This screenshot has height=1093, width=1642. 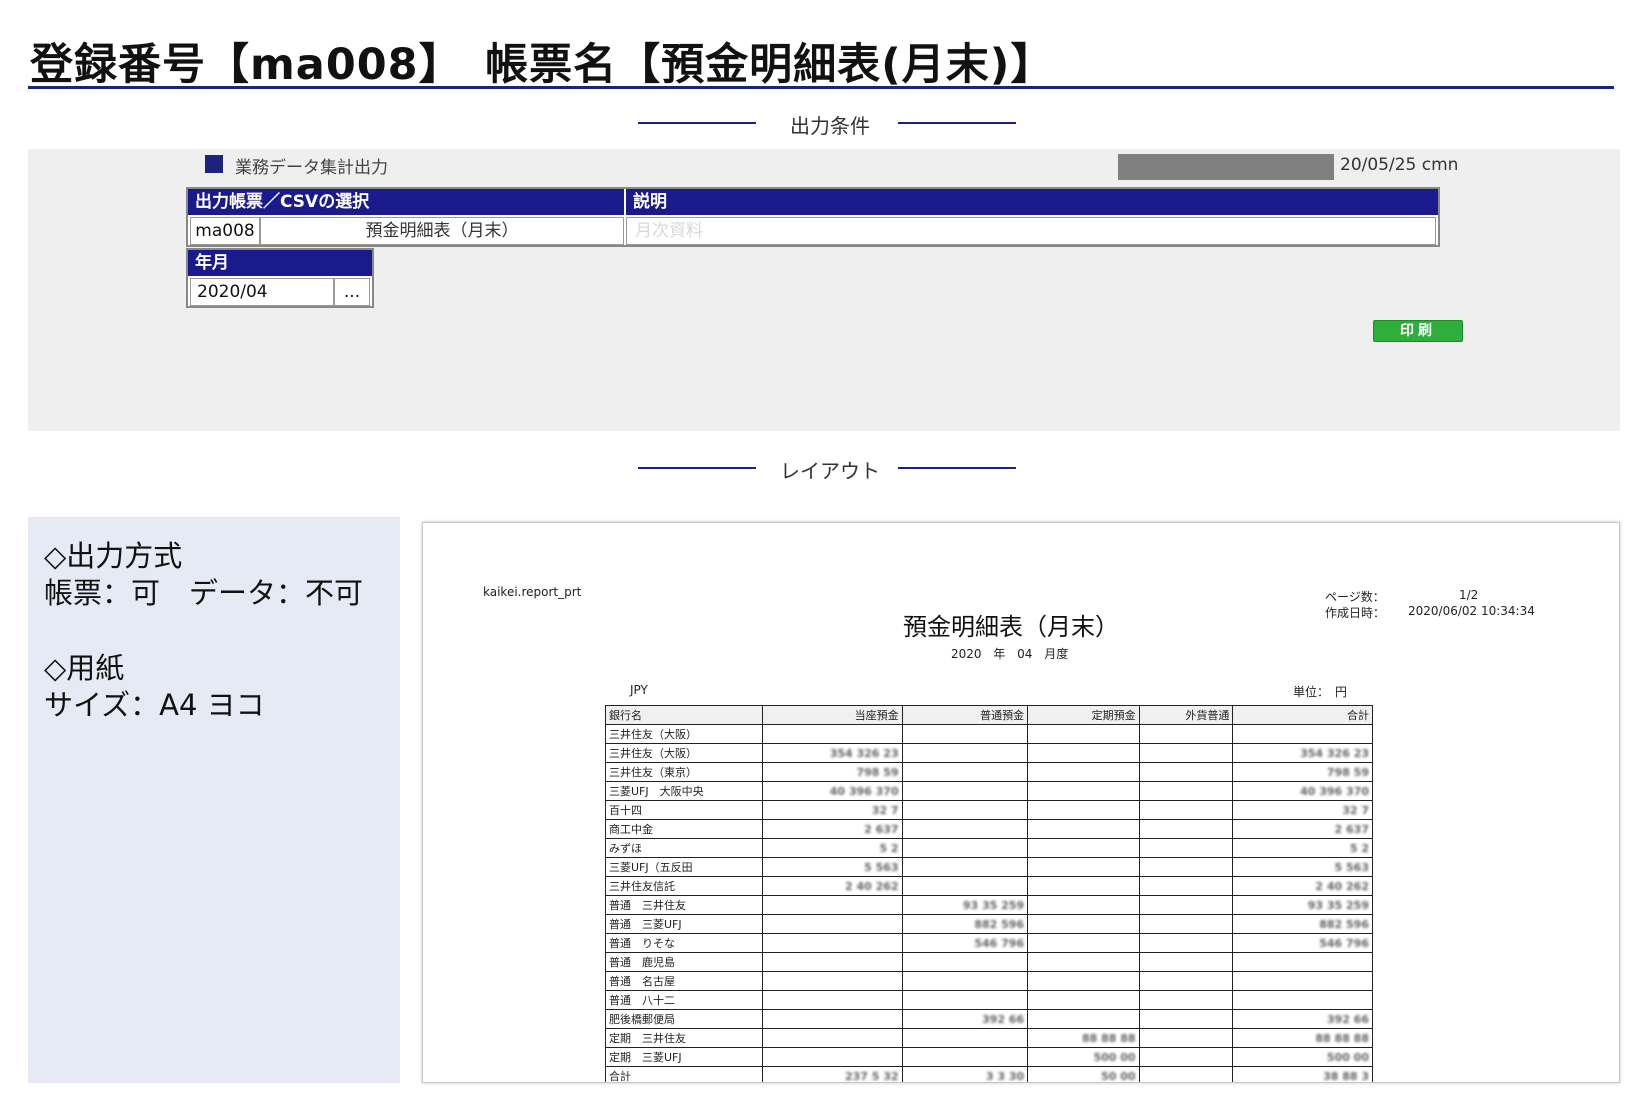 I want to click on report-bank-name: 普通 鹿児島, so click(x=684, y=962).